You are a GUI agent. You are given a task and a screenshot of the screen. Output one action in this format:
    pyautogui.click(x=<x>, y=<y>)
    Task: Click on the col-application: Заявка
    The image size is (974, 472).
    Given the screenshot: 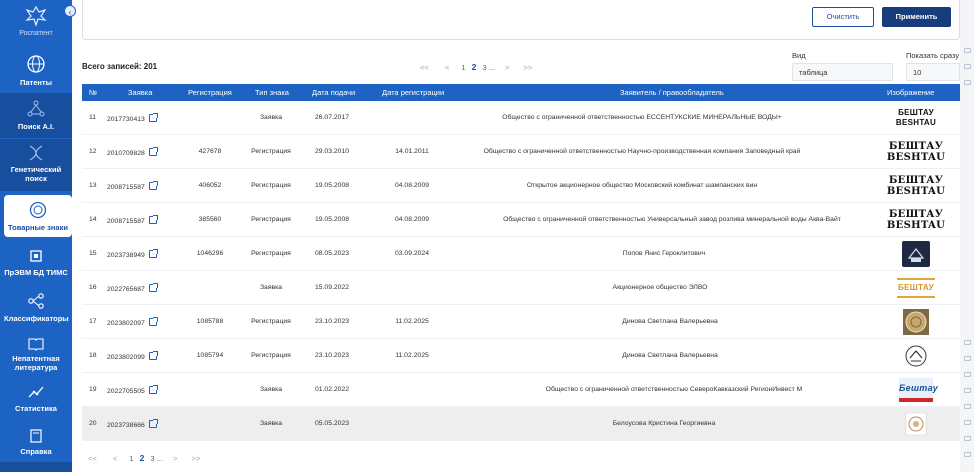 What is the action you would take?
    pyautogui.click(x=140, y=92)
    